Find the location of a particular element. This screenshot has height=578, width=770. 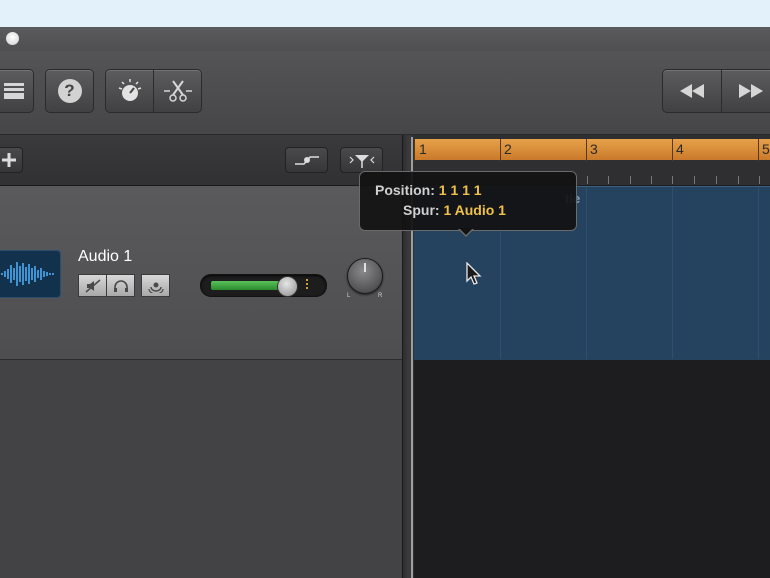

solo-button is located at coordinates (120, 285).